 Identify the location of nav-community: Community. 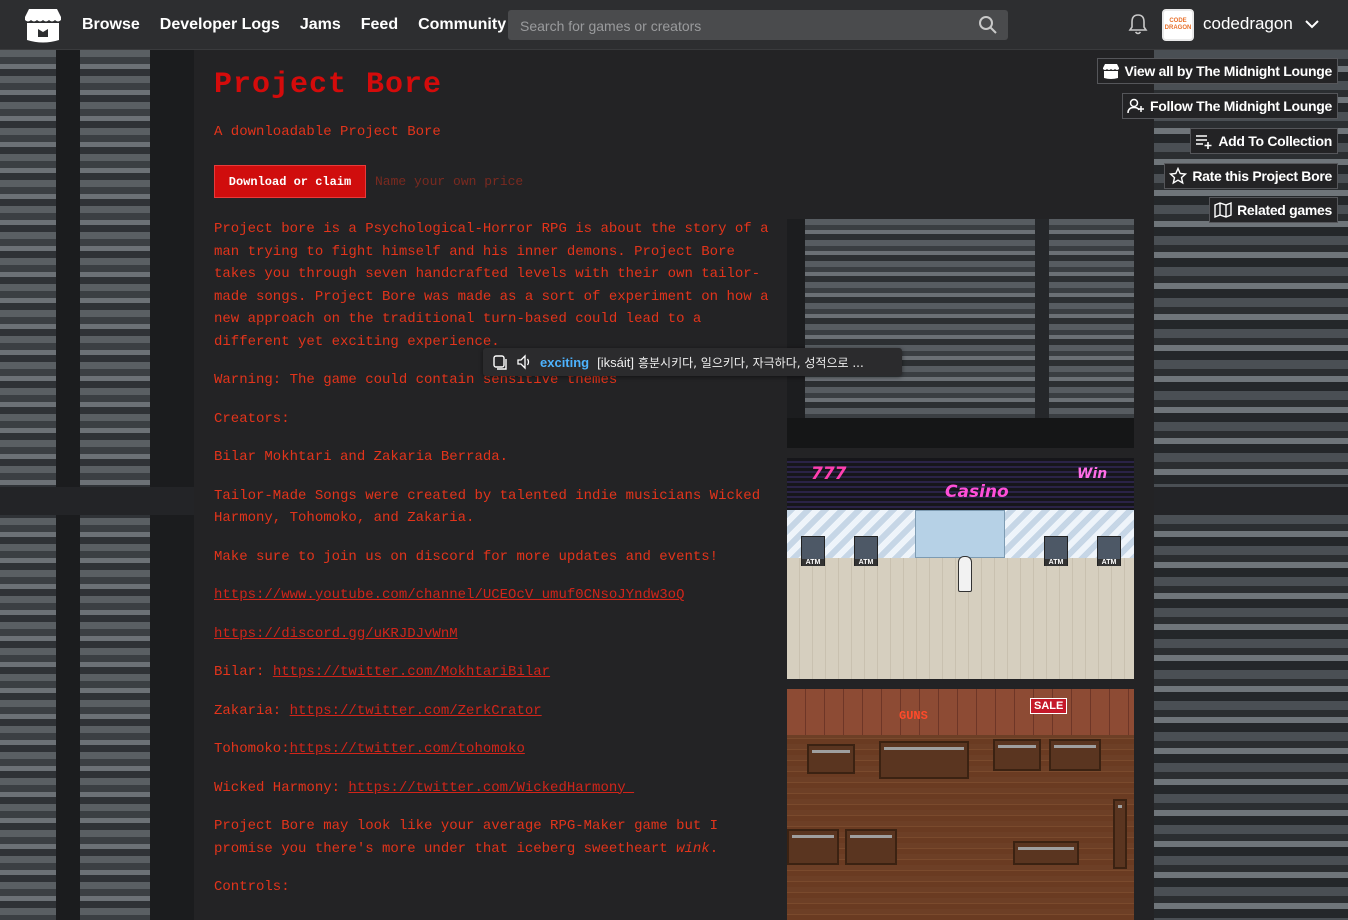
(462, 25).